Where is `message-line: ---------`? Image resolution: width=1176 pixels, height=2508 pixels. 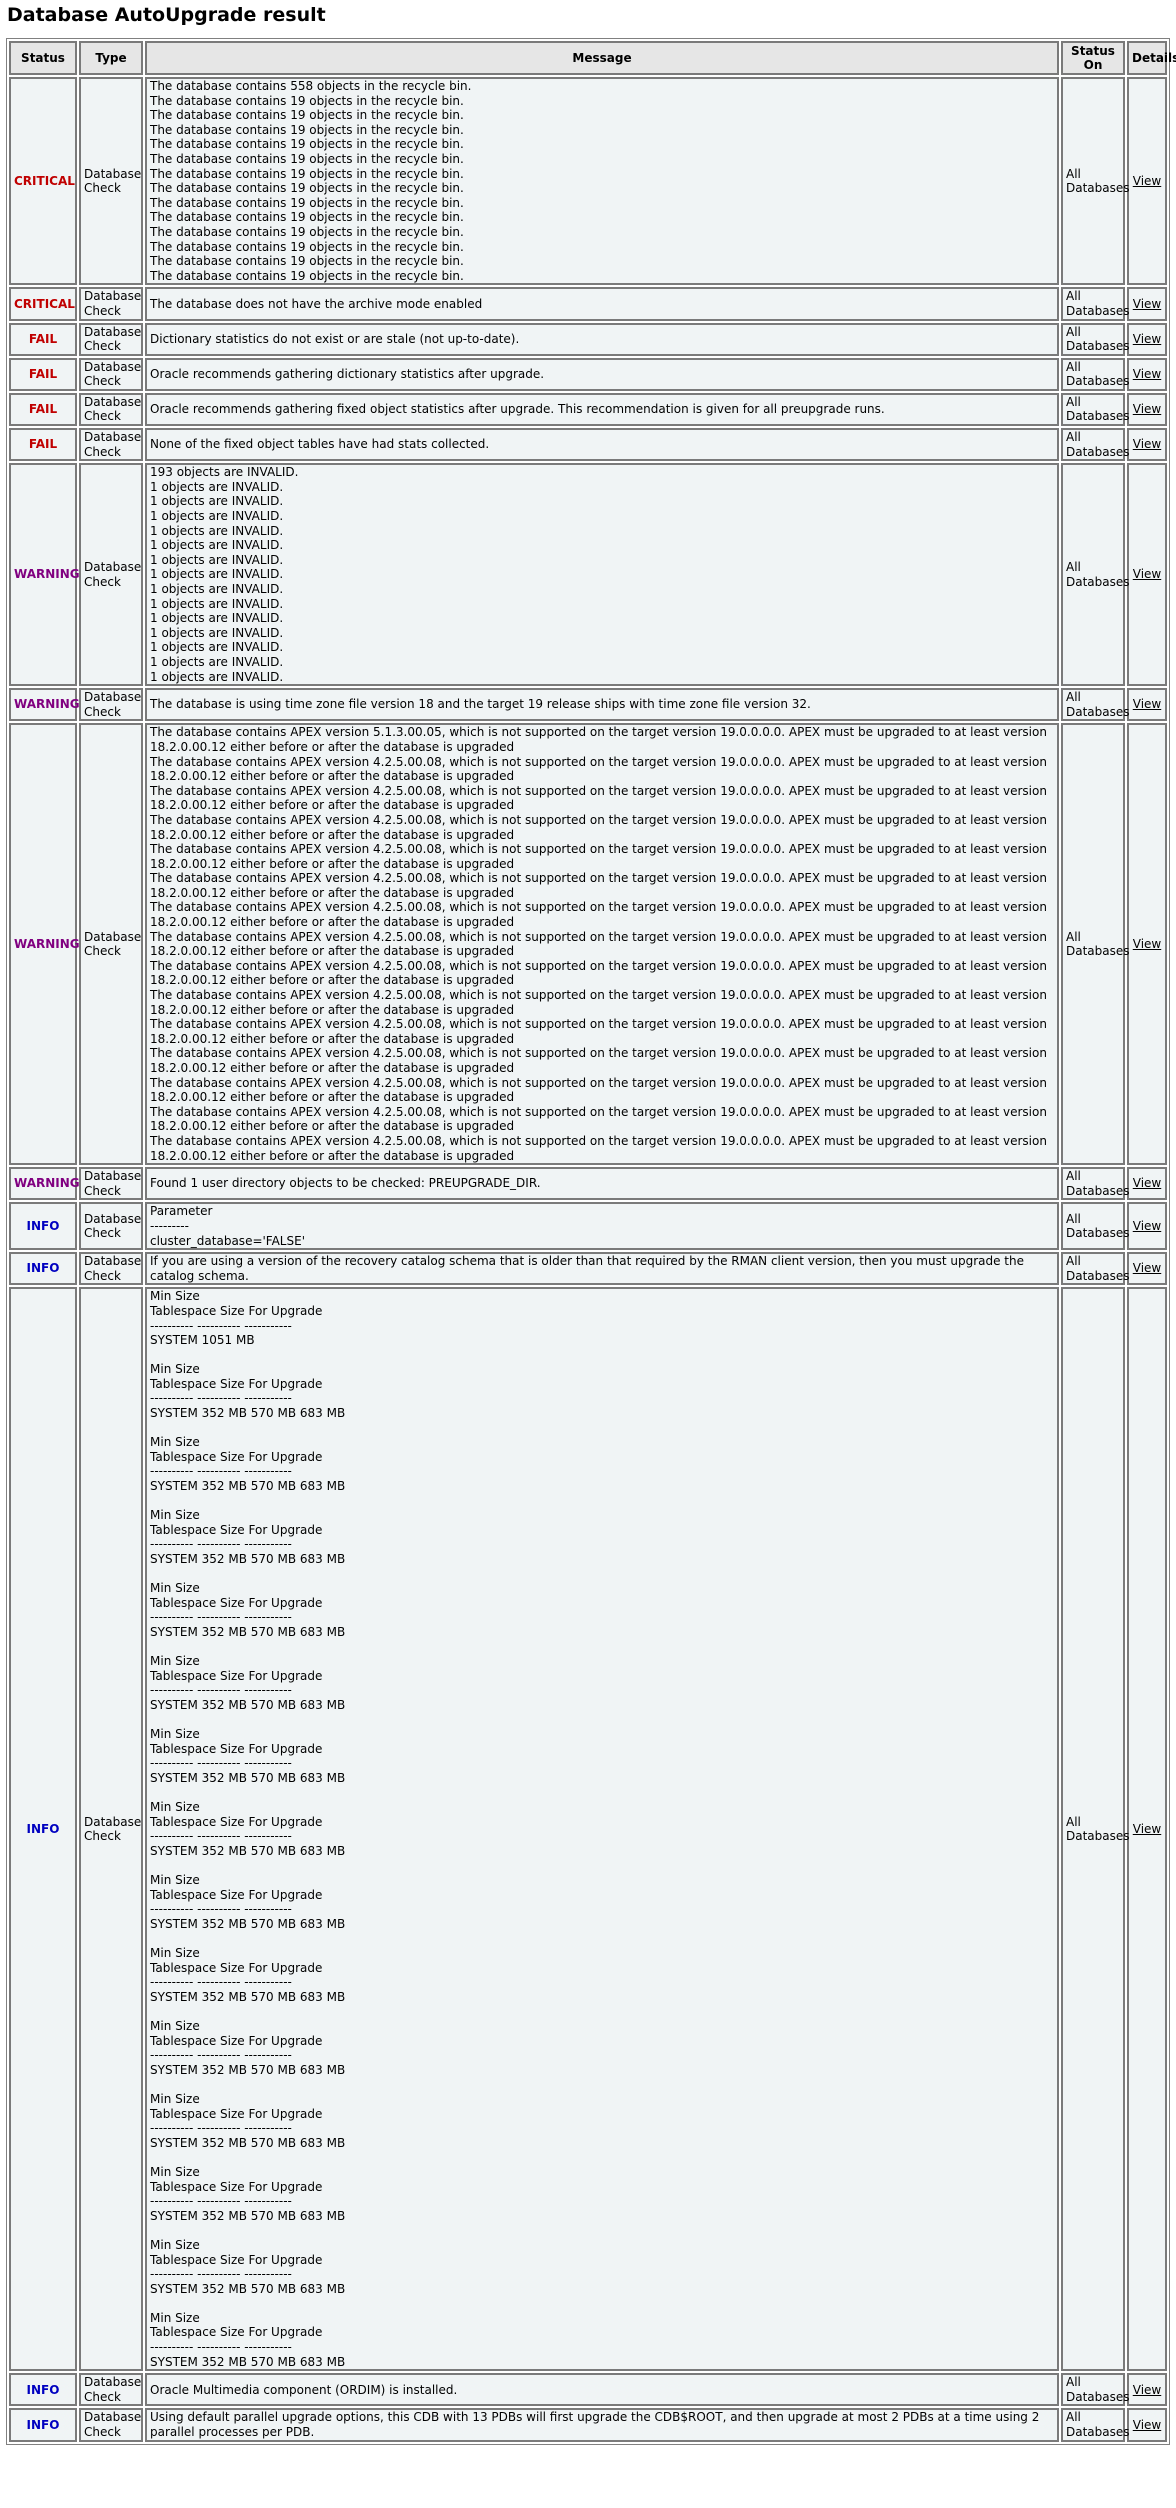
message-line: --------- is located at coordinates (169, 1225).